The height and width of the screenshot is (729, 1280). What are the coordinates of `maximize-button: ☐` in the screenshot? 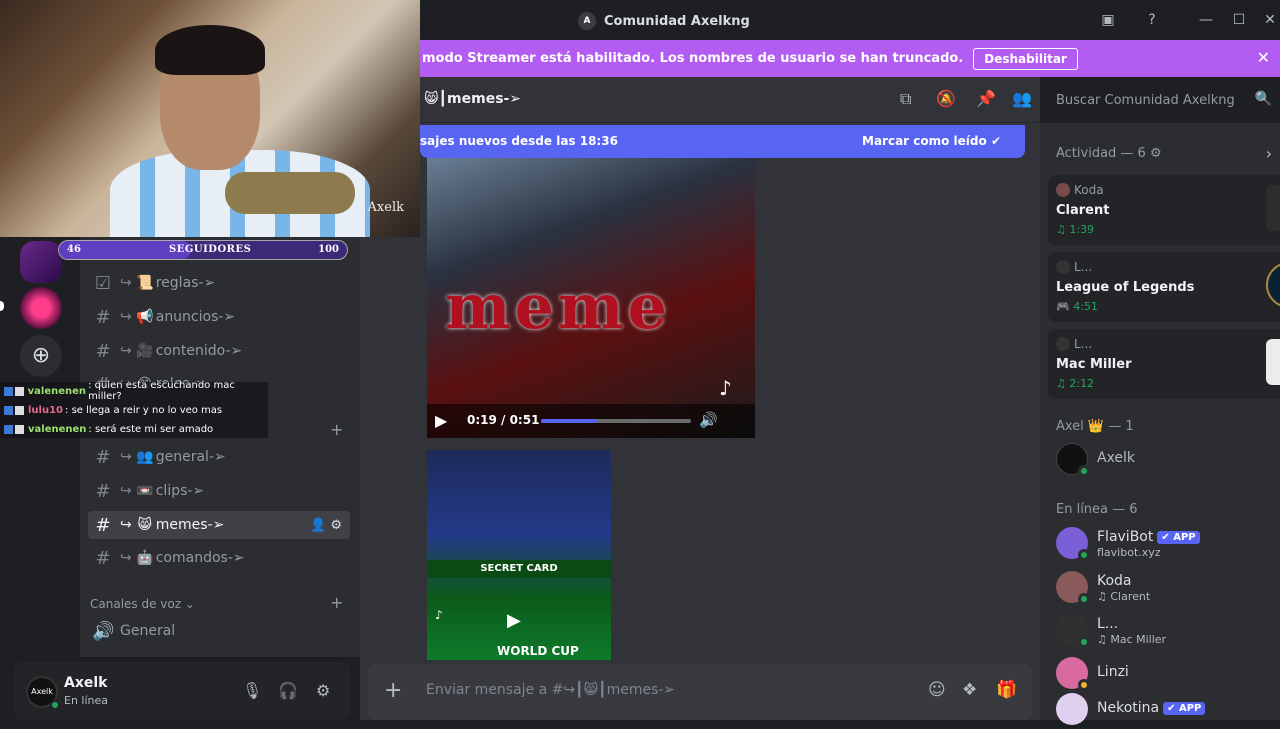 It's located at (1239, 20).